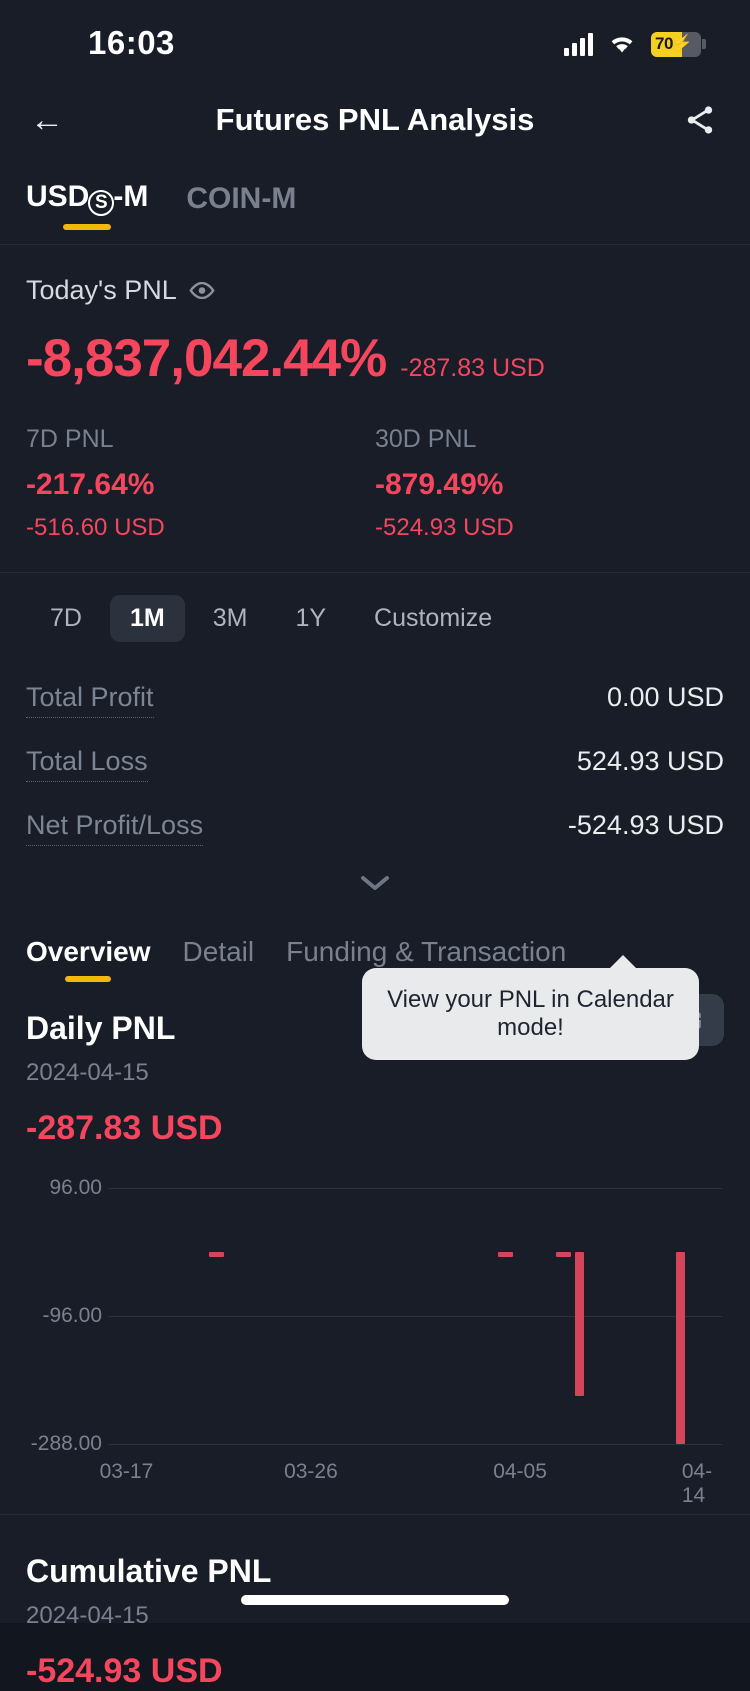 The width and height of the screenshot is (750, 1691). I want to click on home-indicator, so click(375, 1600).